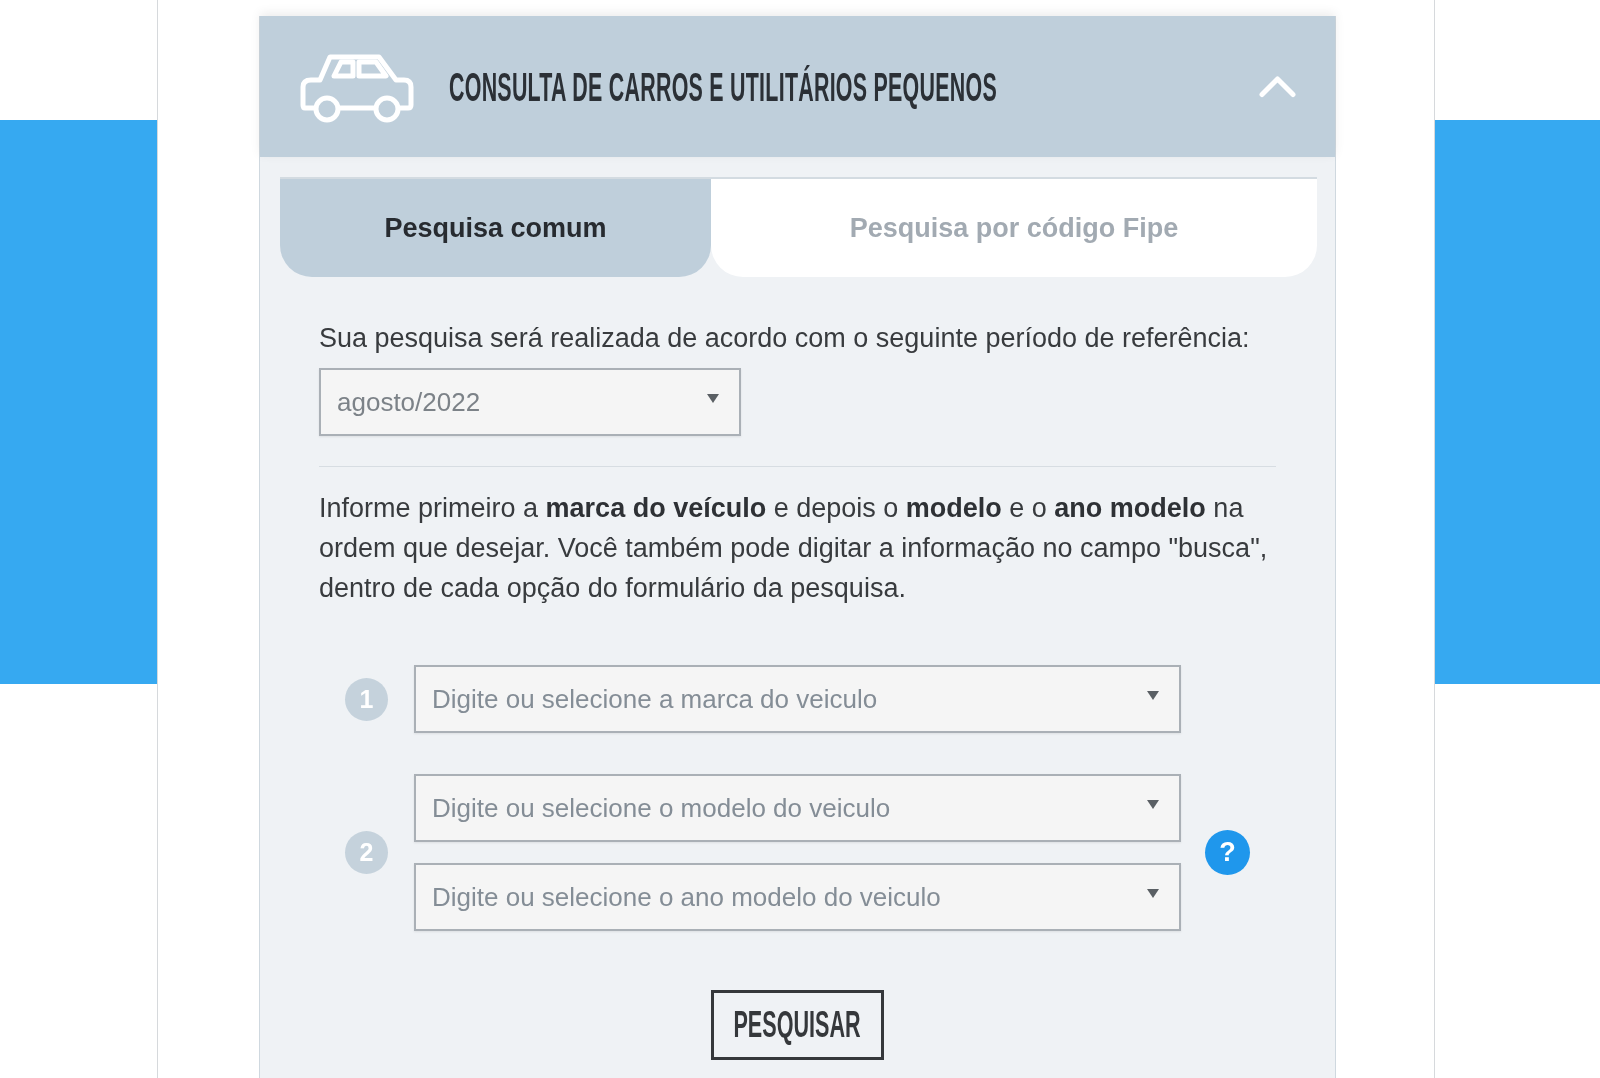 The image size is (1600, 1078). Describe the element at coordinates (797, 1025) in the screenshot. I see `search-button: PESQUISAR` at that location.